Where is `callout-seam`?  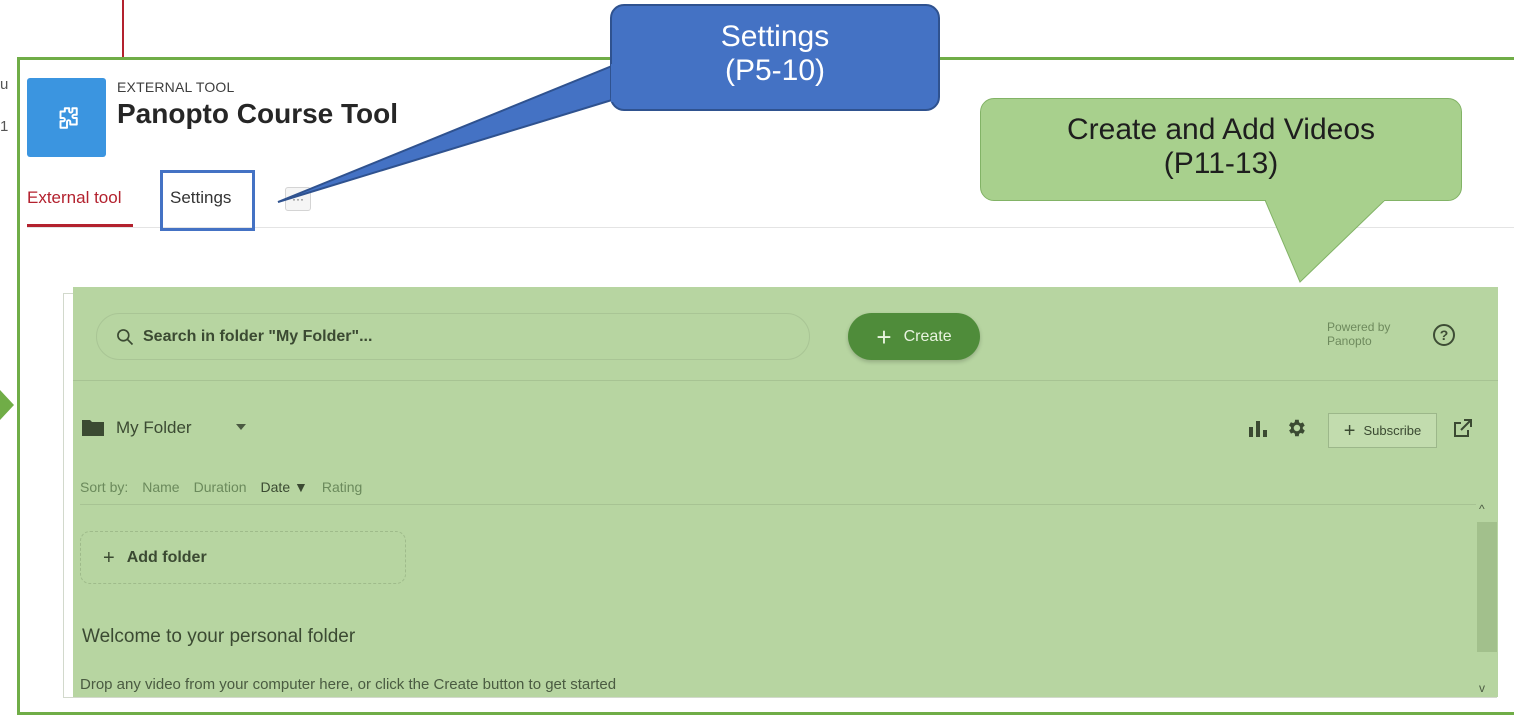
callout-seam is located at coordinates (1325, 199).